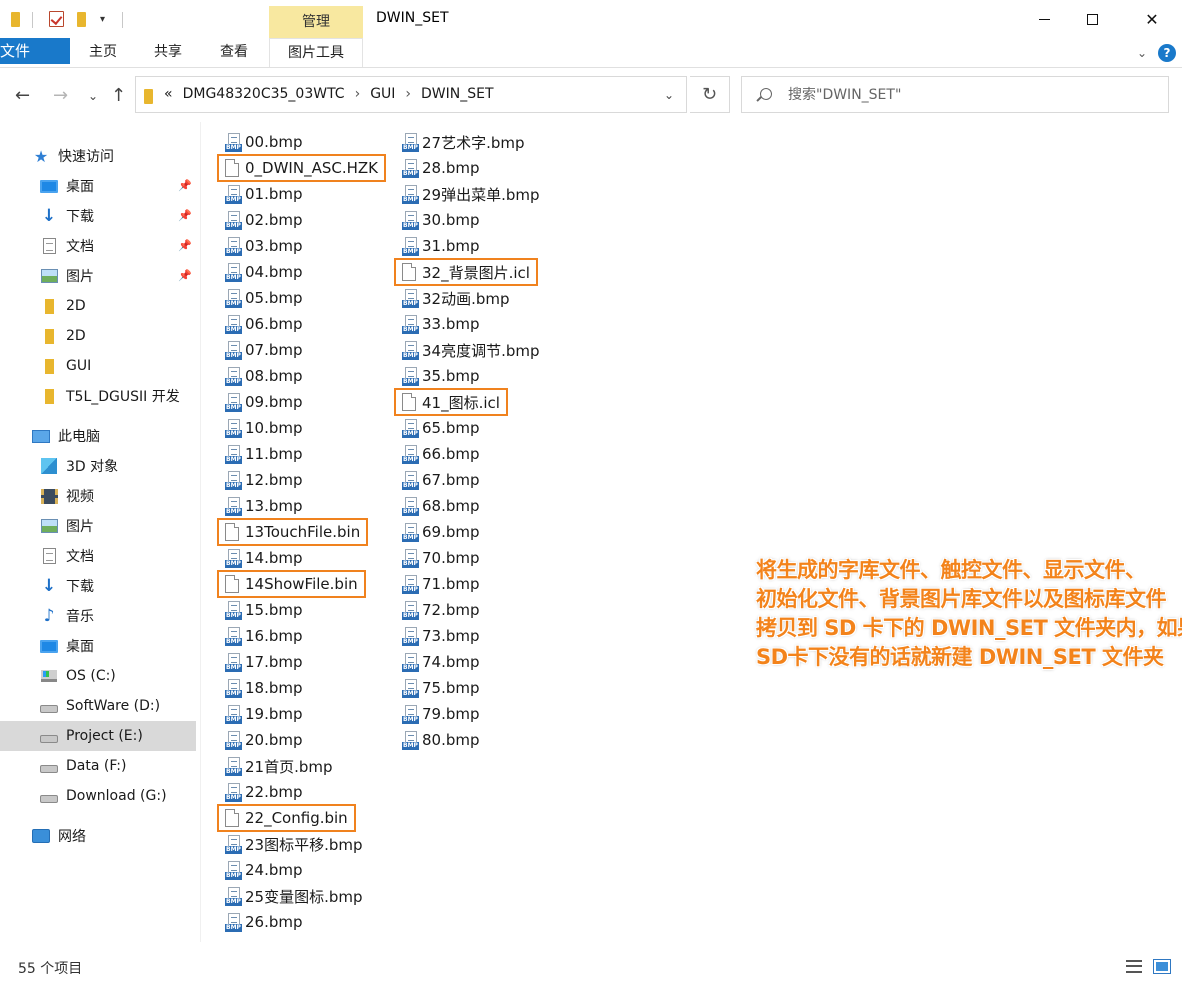 The width and height of the screenshot is (1182, 982). I want to click on address-bar: « DMG48320C35_03WTC › GUI › DWIN_SET ⌄, so click(411, 94).